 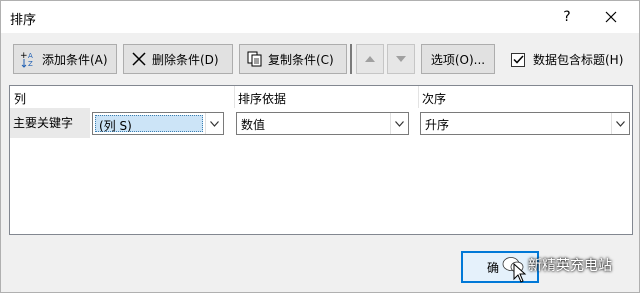 I want to click on arrow-up-icon, so click(x=370, y=59).